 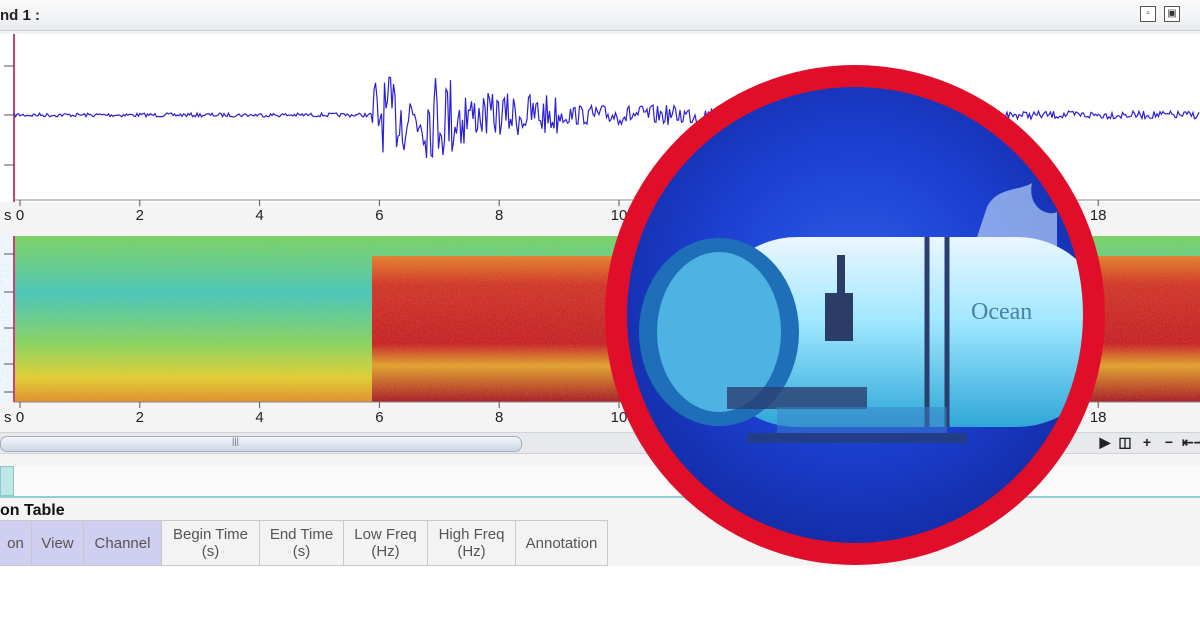 What do you see at coordinates (1169, 442) in the screenshot?
I see `zoom-out-icon: −` at bounding box center [1169, 442].